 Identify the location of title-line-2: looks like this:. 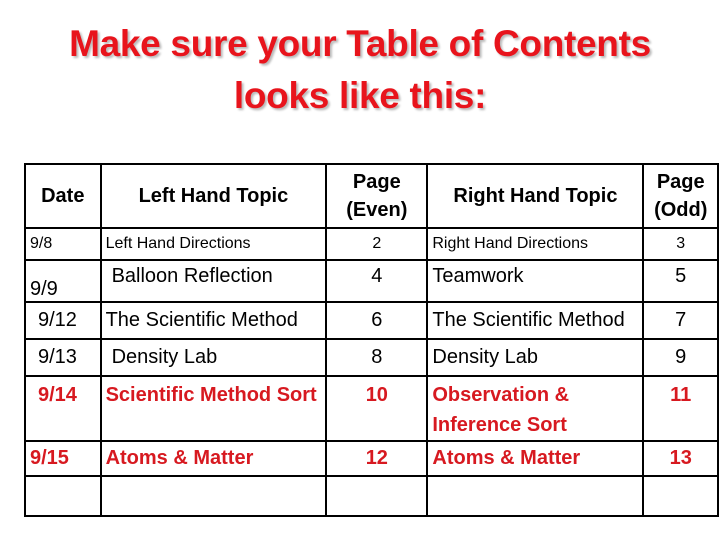
(360, 95).